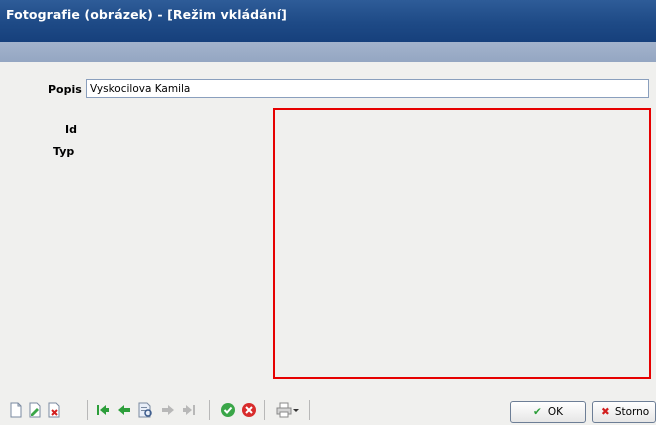 Image resolution: width=656 pixels, height=425 pixels. Describe the element at coordinates (71, 129) in the screenshot. I see `id-label: Id` at that location.